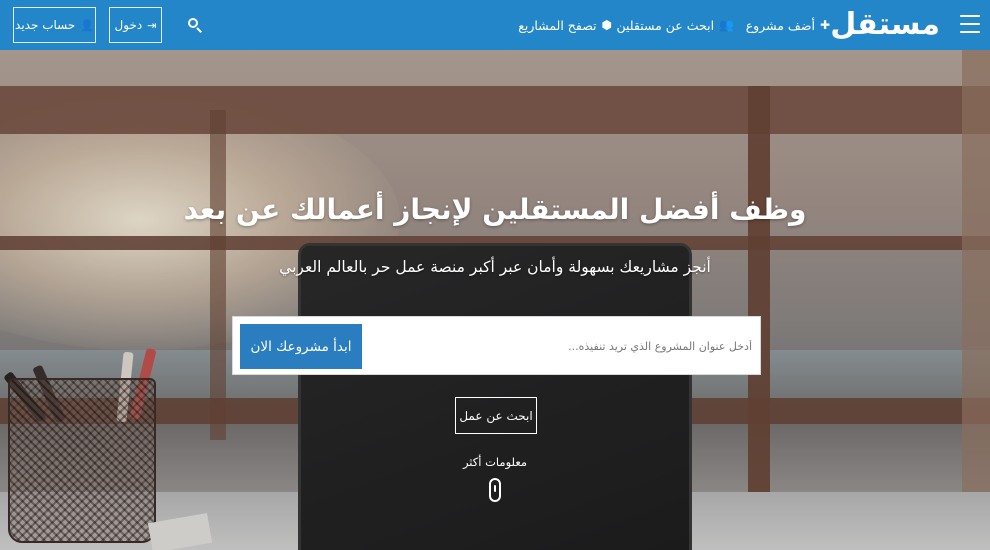  I want to click on nav-find-freelancers-label: ابحث عن مستقلين, so click(665, 25).